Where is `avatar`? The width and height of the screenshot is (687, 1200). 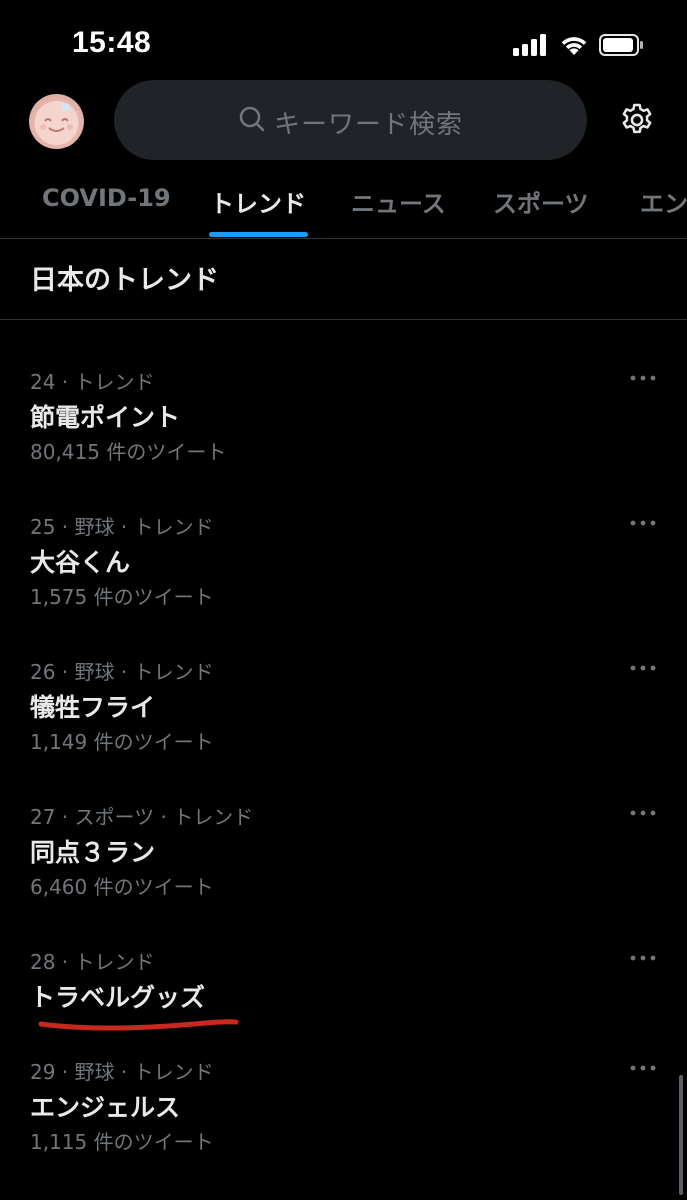
avatar is located at coordinates (56, 121).